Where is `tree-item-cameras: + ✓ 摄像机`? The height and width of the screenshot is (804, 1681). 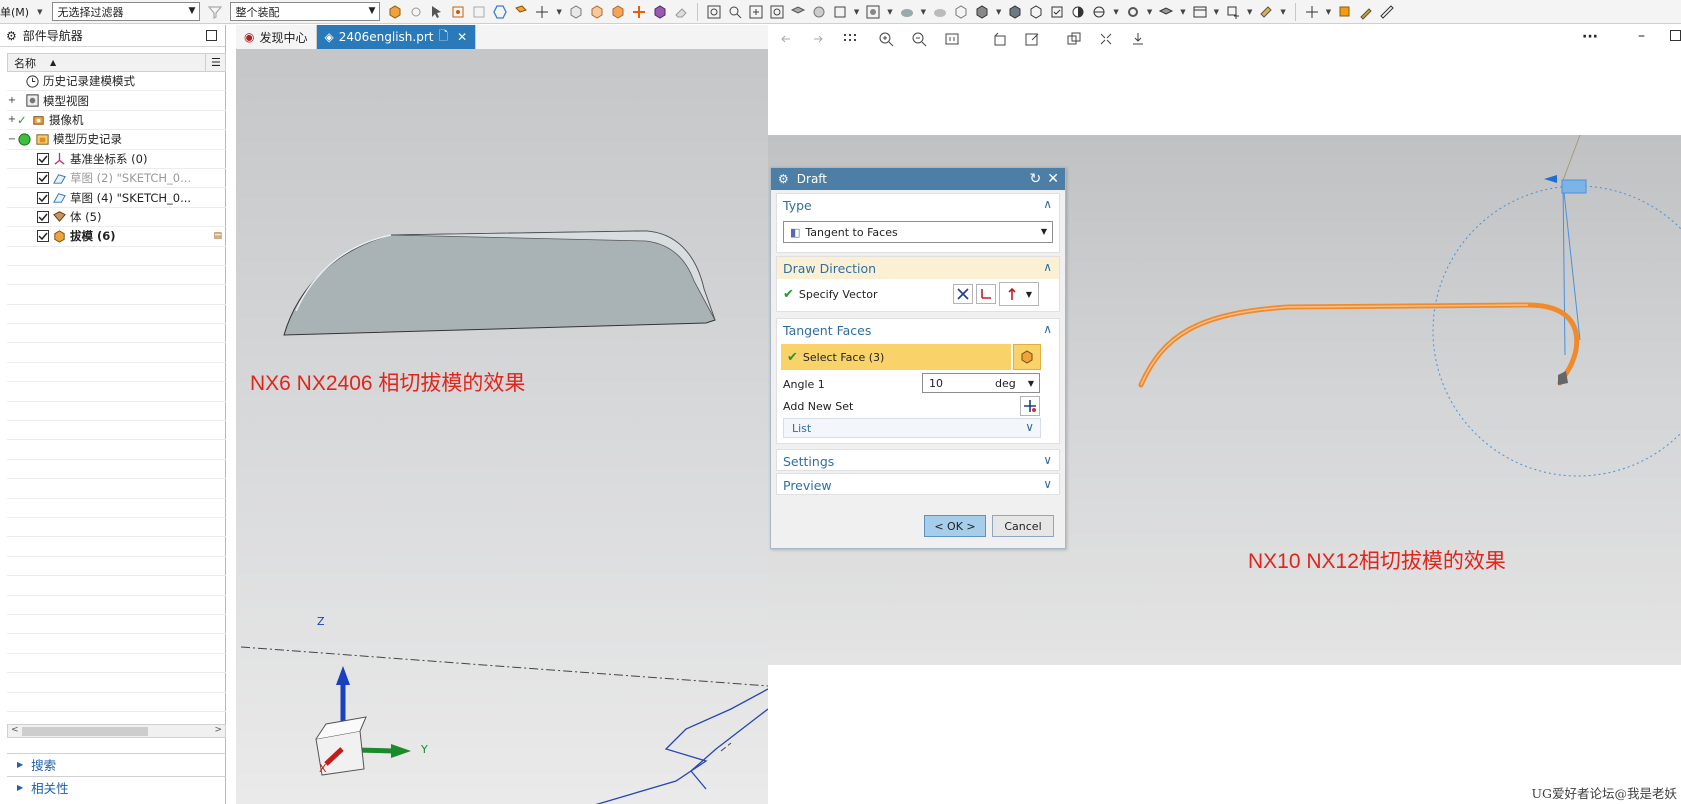
tree-item-cameras: + ✓ 摄像机 is located at coordinates (116, 121).